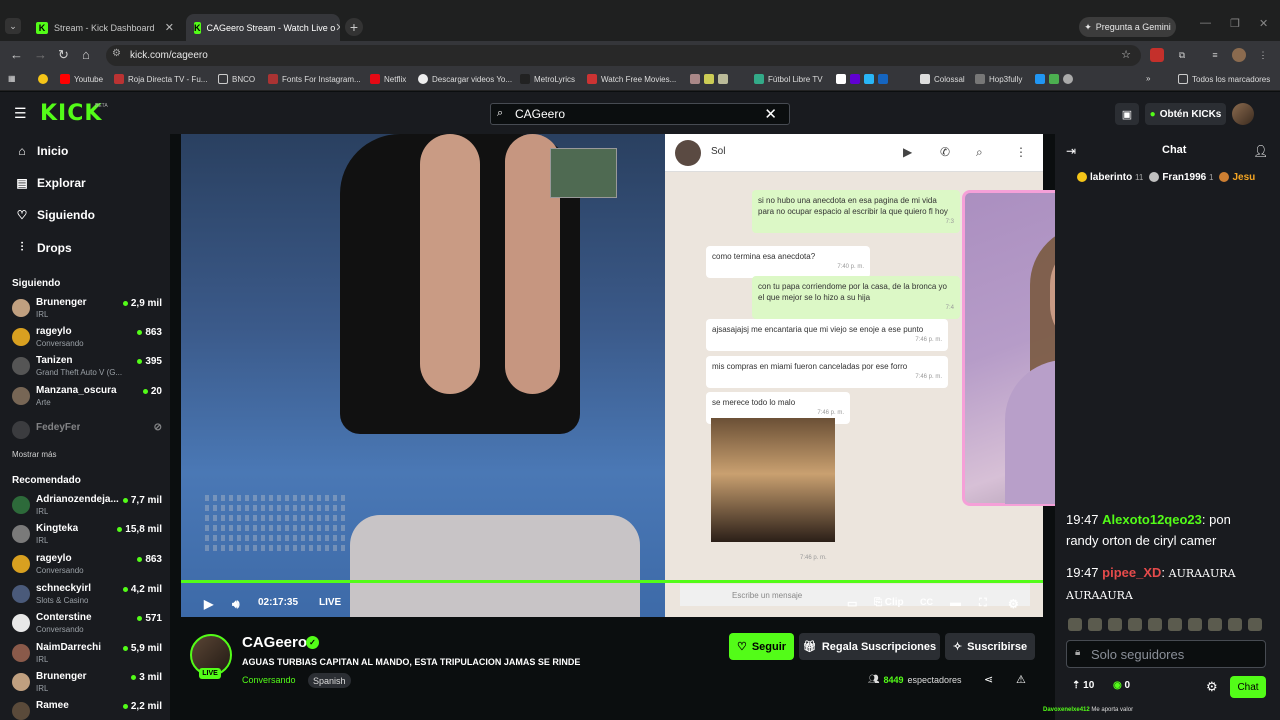  What do you see at coordinates (81, 79) in the screenshot?
I see `bookmark-youtube: Youtube` at bounding box center [81, 79].